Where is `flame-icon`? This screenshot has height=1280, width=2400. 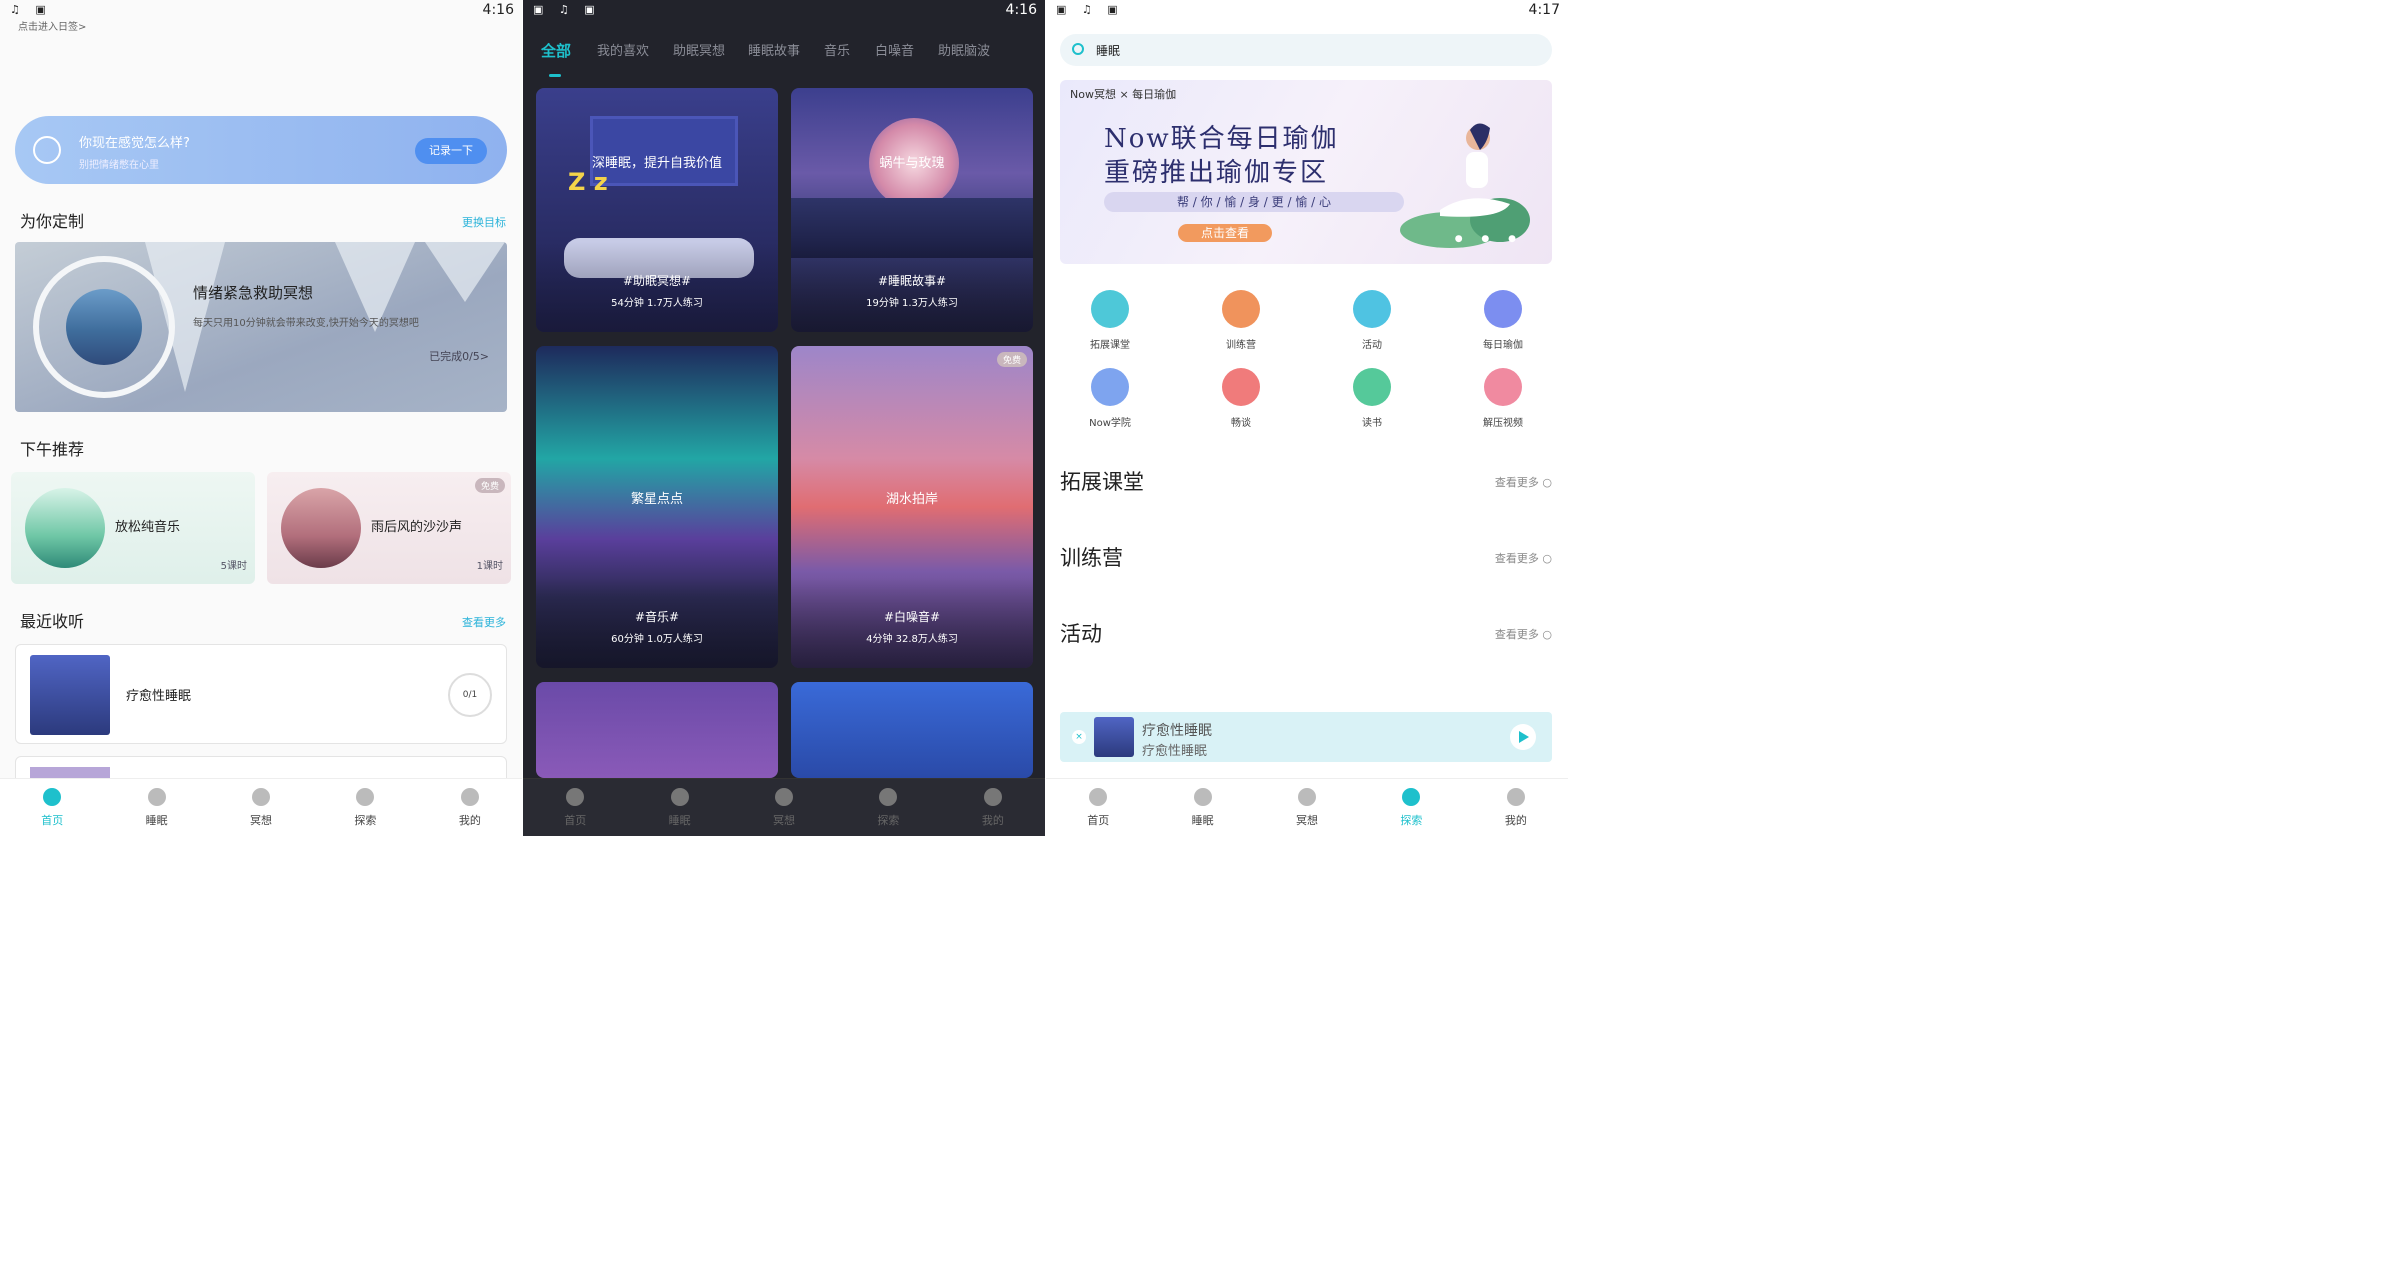
flame-icon is located at coordinates (1241, 309).